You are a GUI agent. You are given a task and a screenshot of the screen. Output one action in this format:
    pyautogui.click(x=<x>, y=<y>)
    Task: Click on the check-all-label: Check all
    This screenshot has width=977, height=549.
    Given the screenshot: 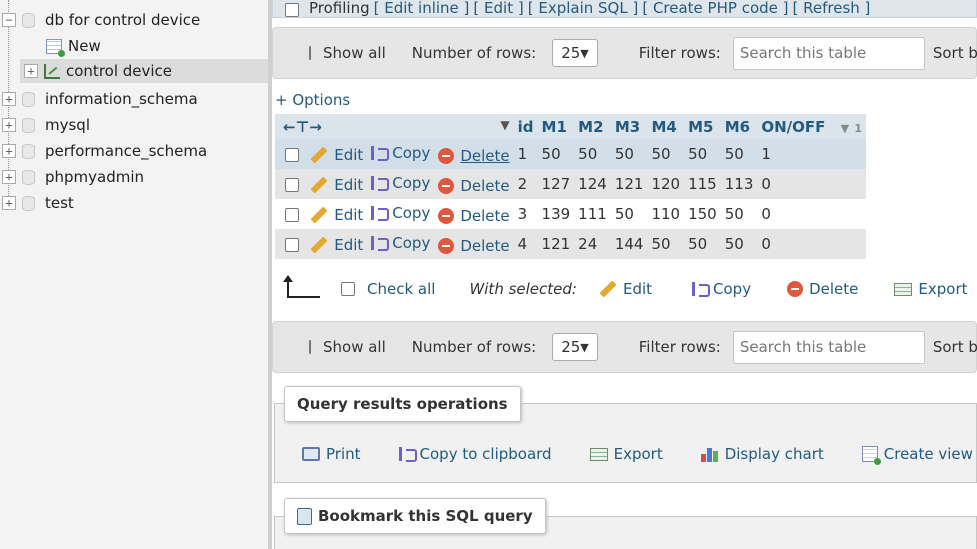 What is the action you would take?
    pyautogui.click(x=401, y=289)
    